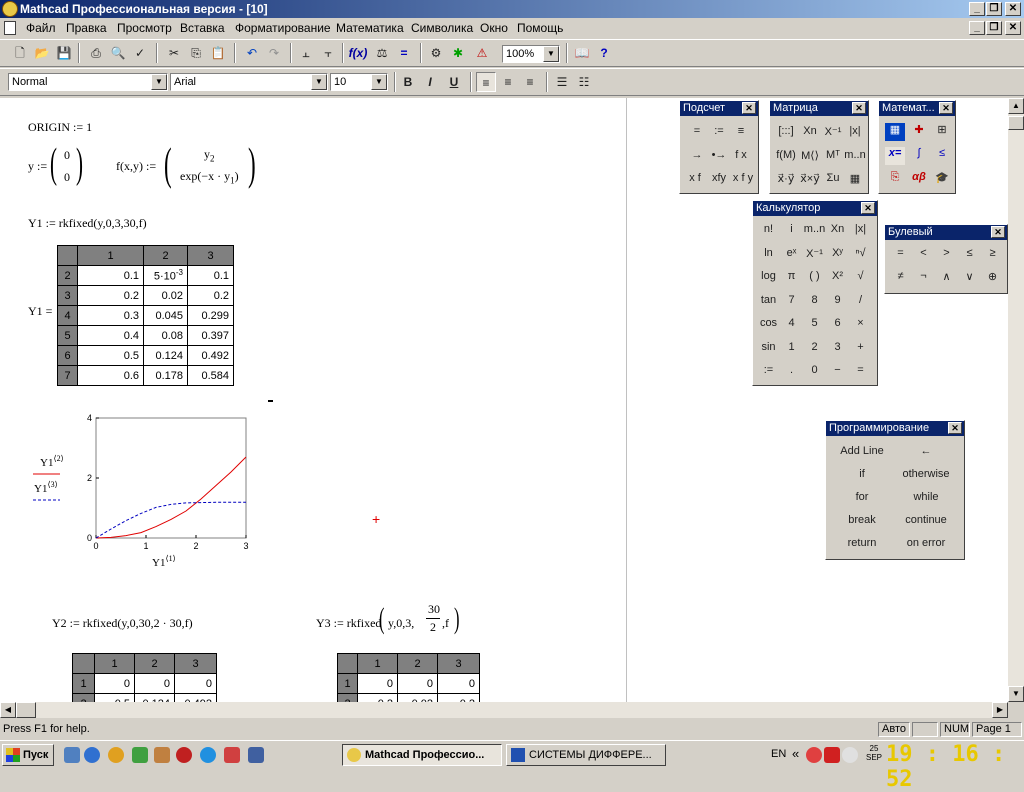  Describe the element at coordinates (992, 276) in the screenshot. I see `boolean-operator-button: ⊕` at that location.